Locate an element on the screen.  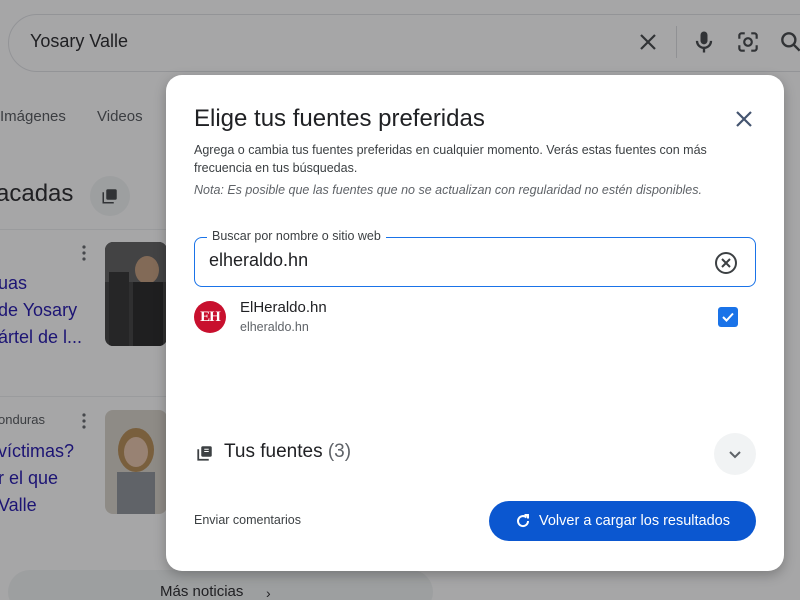
your-sources-label: Tus fuentes (3) is located at coordinates (288, 451).